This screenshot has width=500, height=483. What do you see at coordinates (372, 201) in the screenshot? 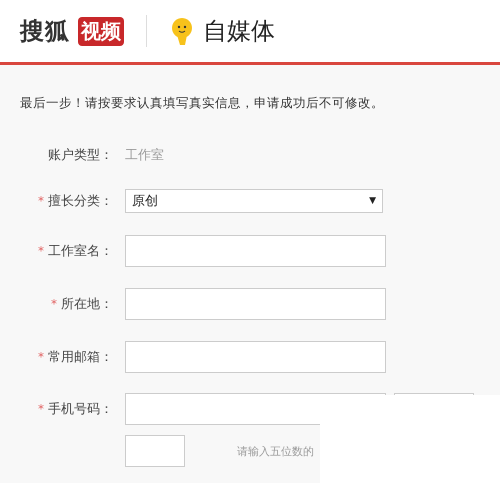
I see `caret-icon: ▼` at bounding box center [372, 201].